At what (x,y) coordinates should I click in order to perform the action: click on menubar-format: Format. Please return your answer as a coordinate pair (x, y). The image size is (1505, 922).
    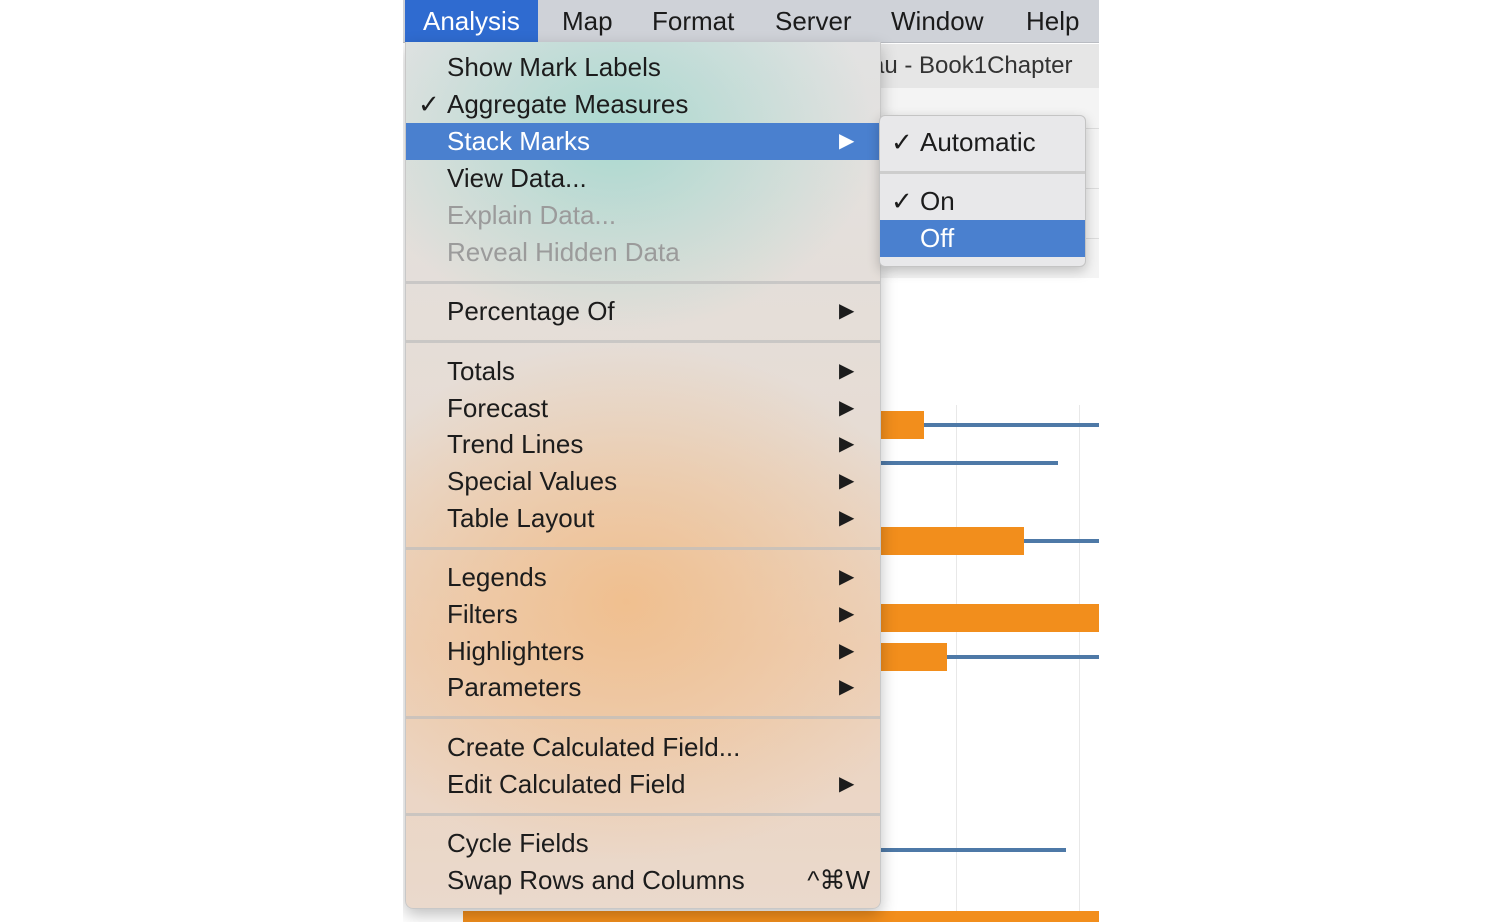
    Looking at the image, I should click on (693, 21).